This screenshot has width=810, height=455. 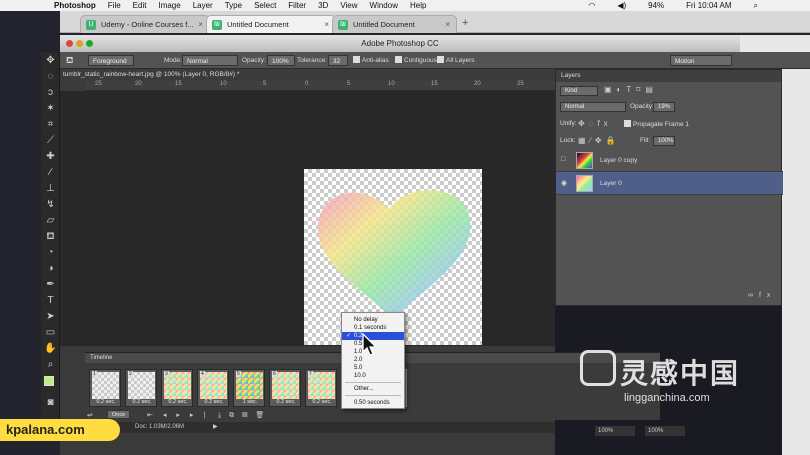 I want to click on move-tool-icon: ✥, so click(x=50, y=60).